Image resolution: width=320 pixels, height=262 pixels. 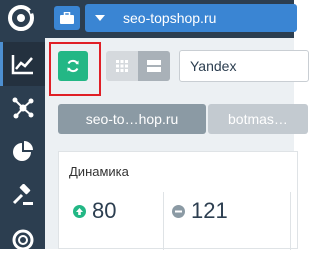 What do you see at coordinates (104, 210) in the screenshot?
I see `metric-value: 80` at bounding box center [104, 210].